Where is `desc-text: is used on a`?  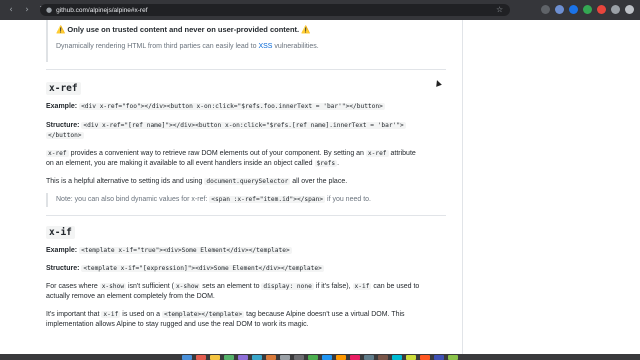
desc-text: is used on a is located at coordinates (141, 314).